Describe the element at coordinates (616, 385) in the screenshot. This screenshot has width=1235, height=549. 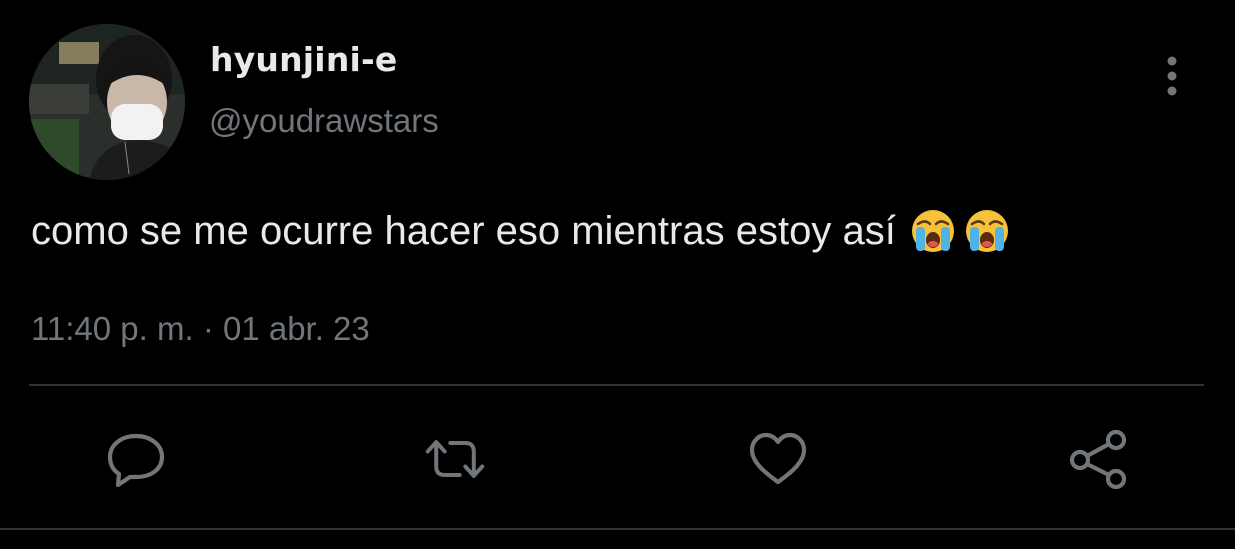
I see `divider` at that location.